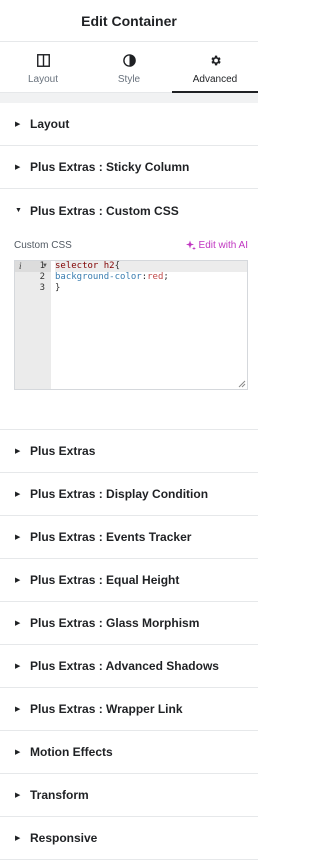 The height and width of the screenshot is (860, 320). I want to click on css-property: background-color, so click(98, 277).